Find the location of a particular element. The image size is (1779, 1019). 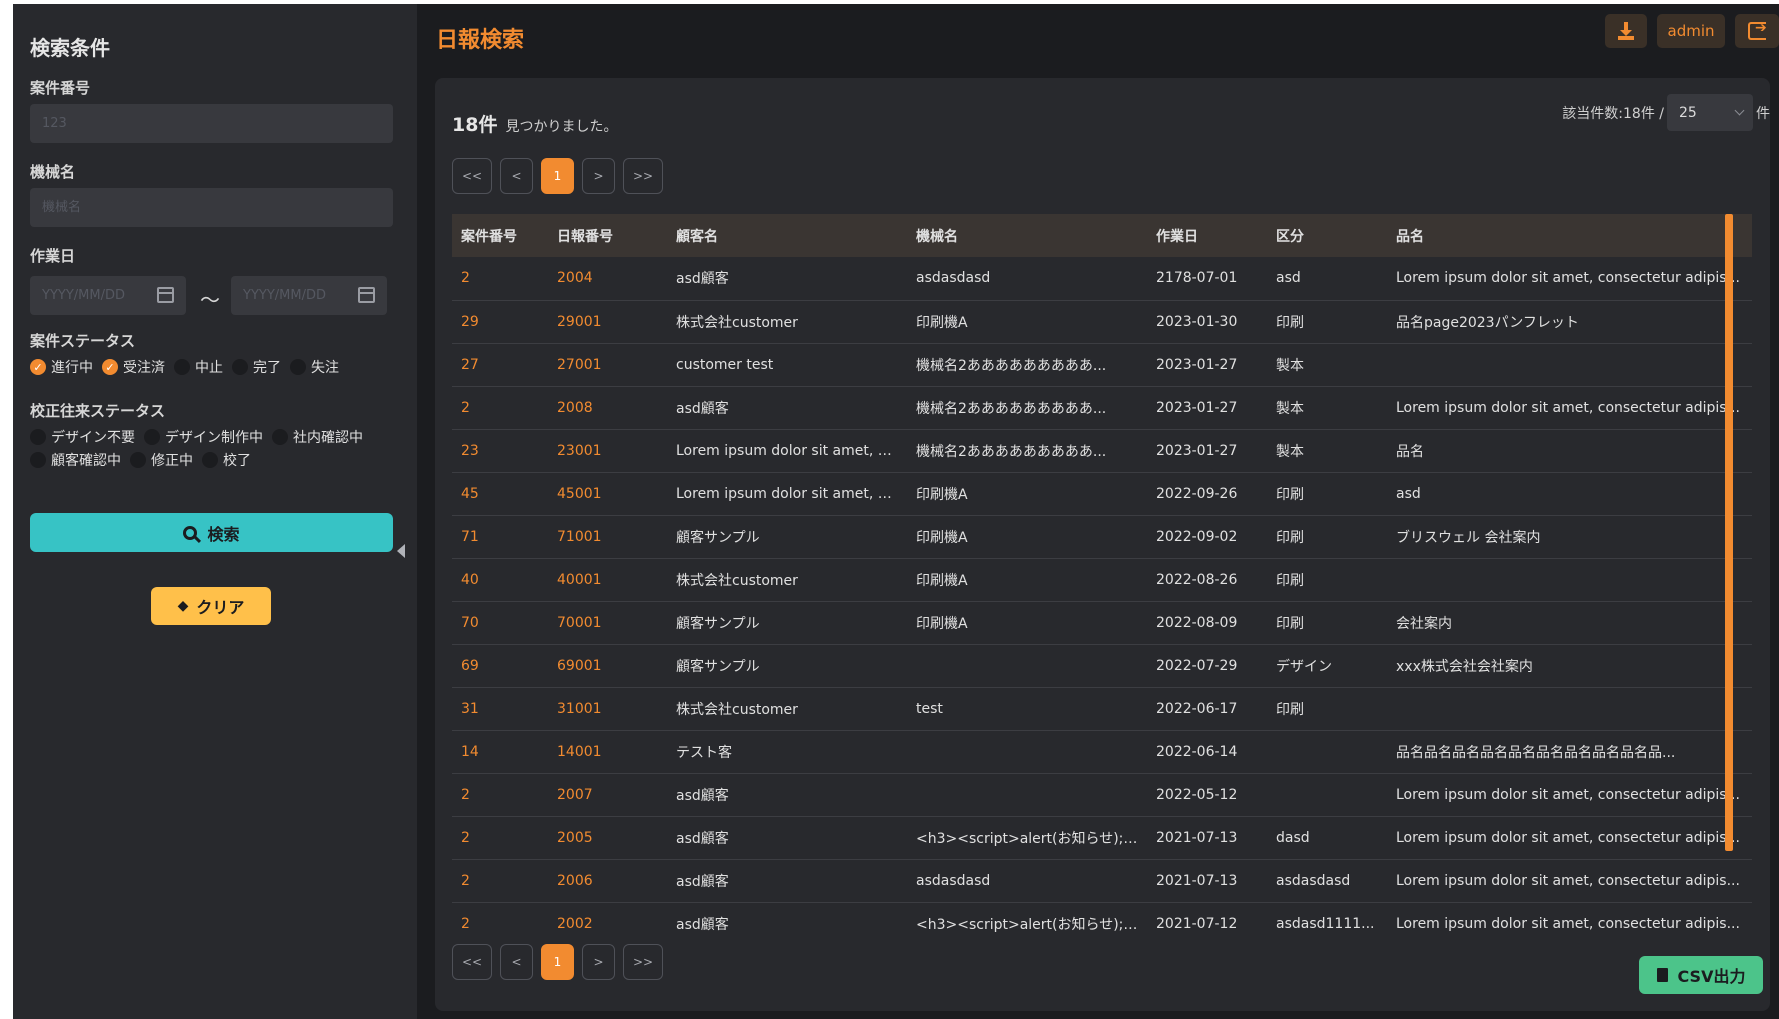

case-no-link: 69 is located at coordinates (500, 666).